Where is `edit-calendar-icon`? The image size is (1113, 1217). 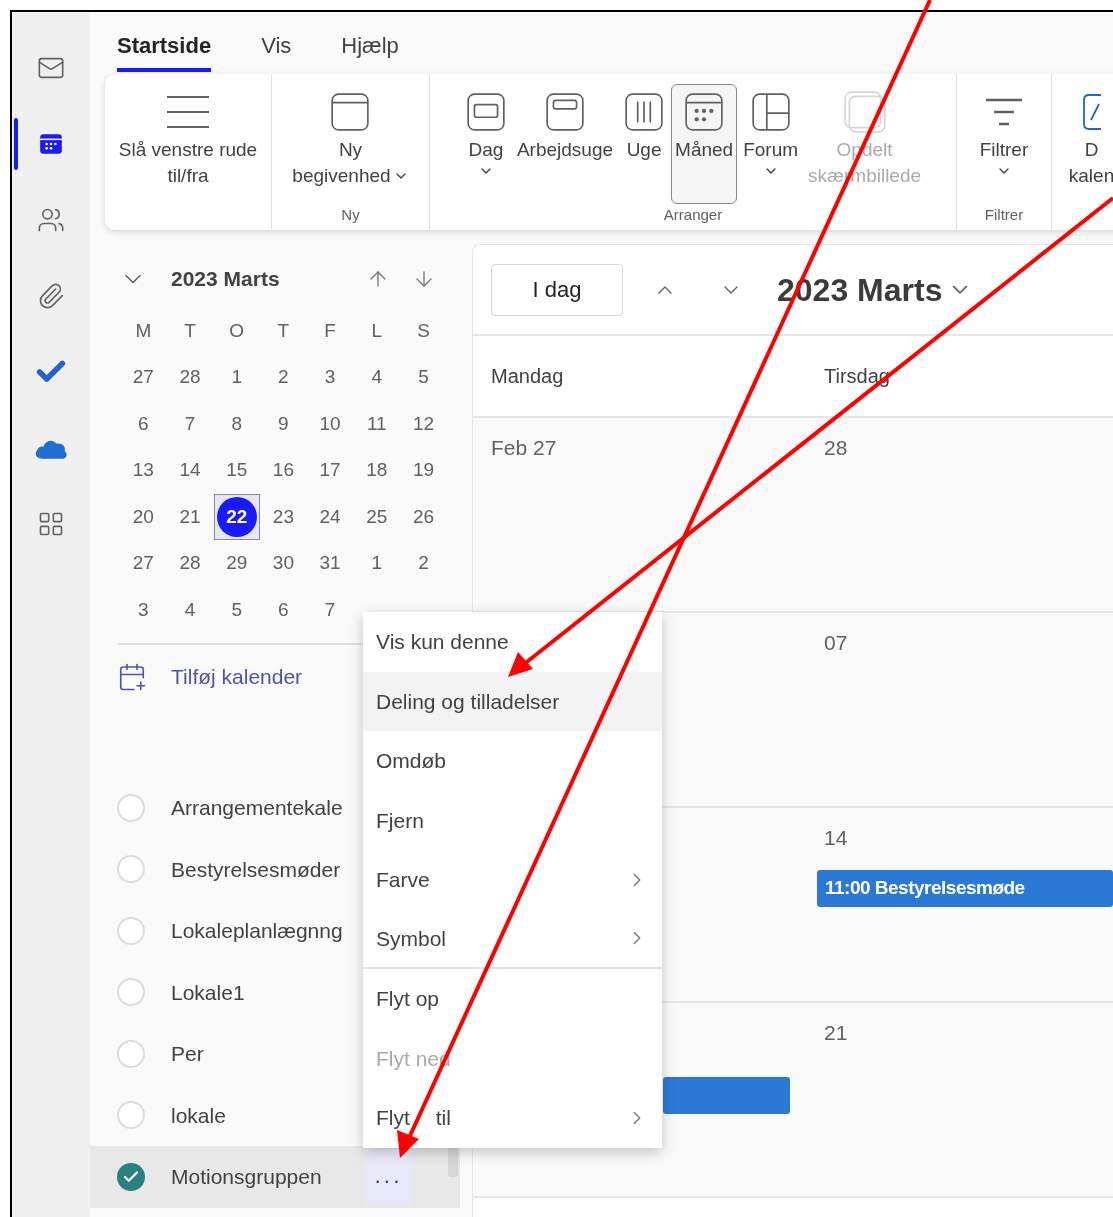
edit-calendar-icon is located at coordinates (1091, 112).